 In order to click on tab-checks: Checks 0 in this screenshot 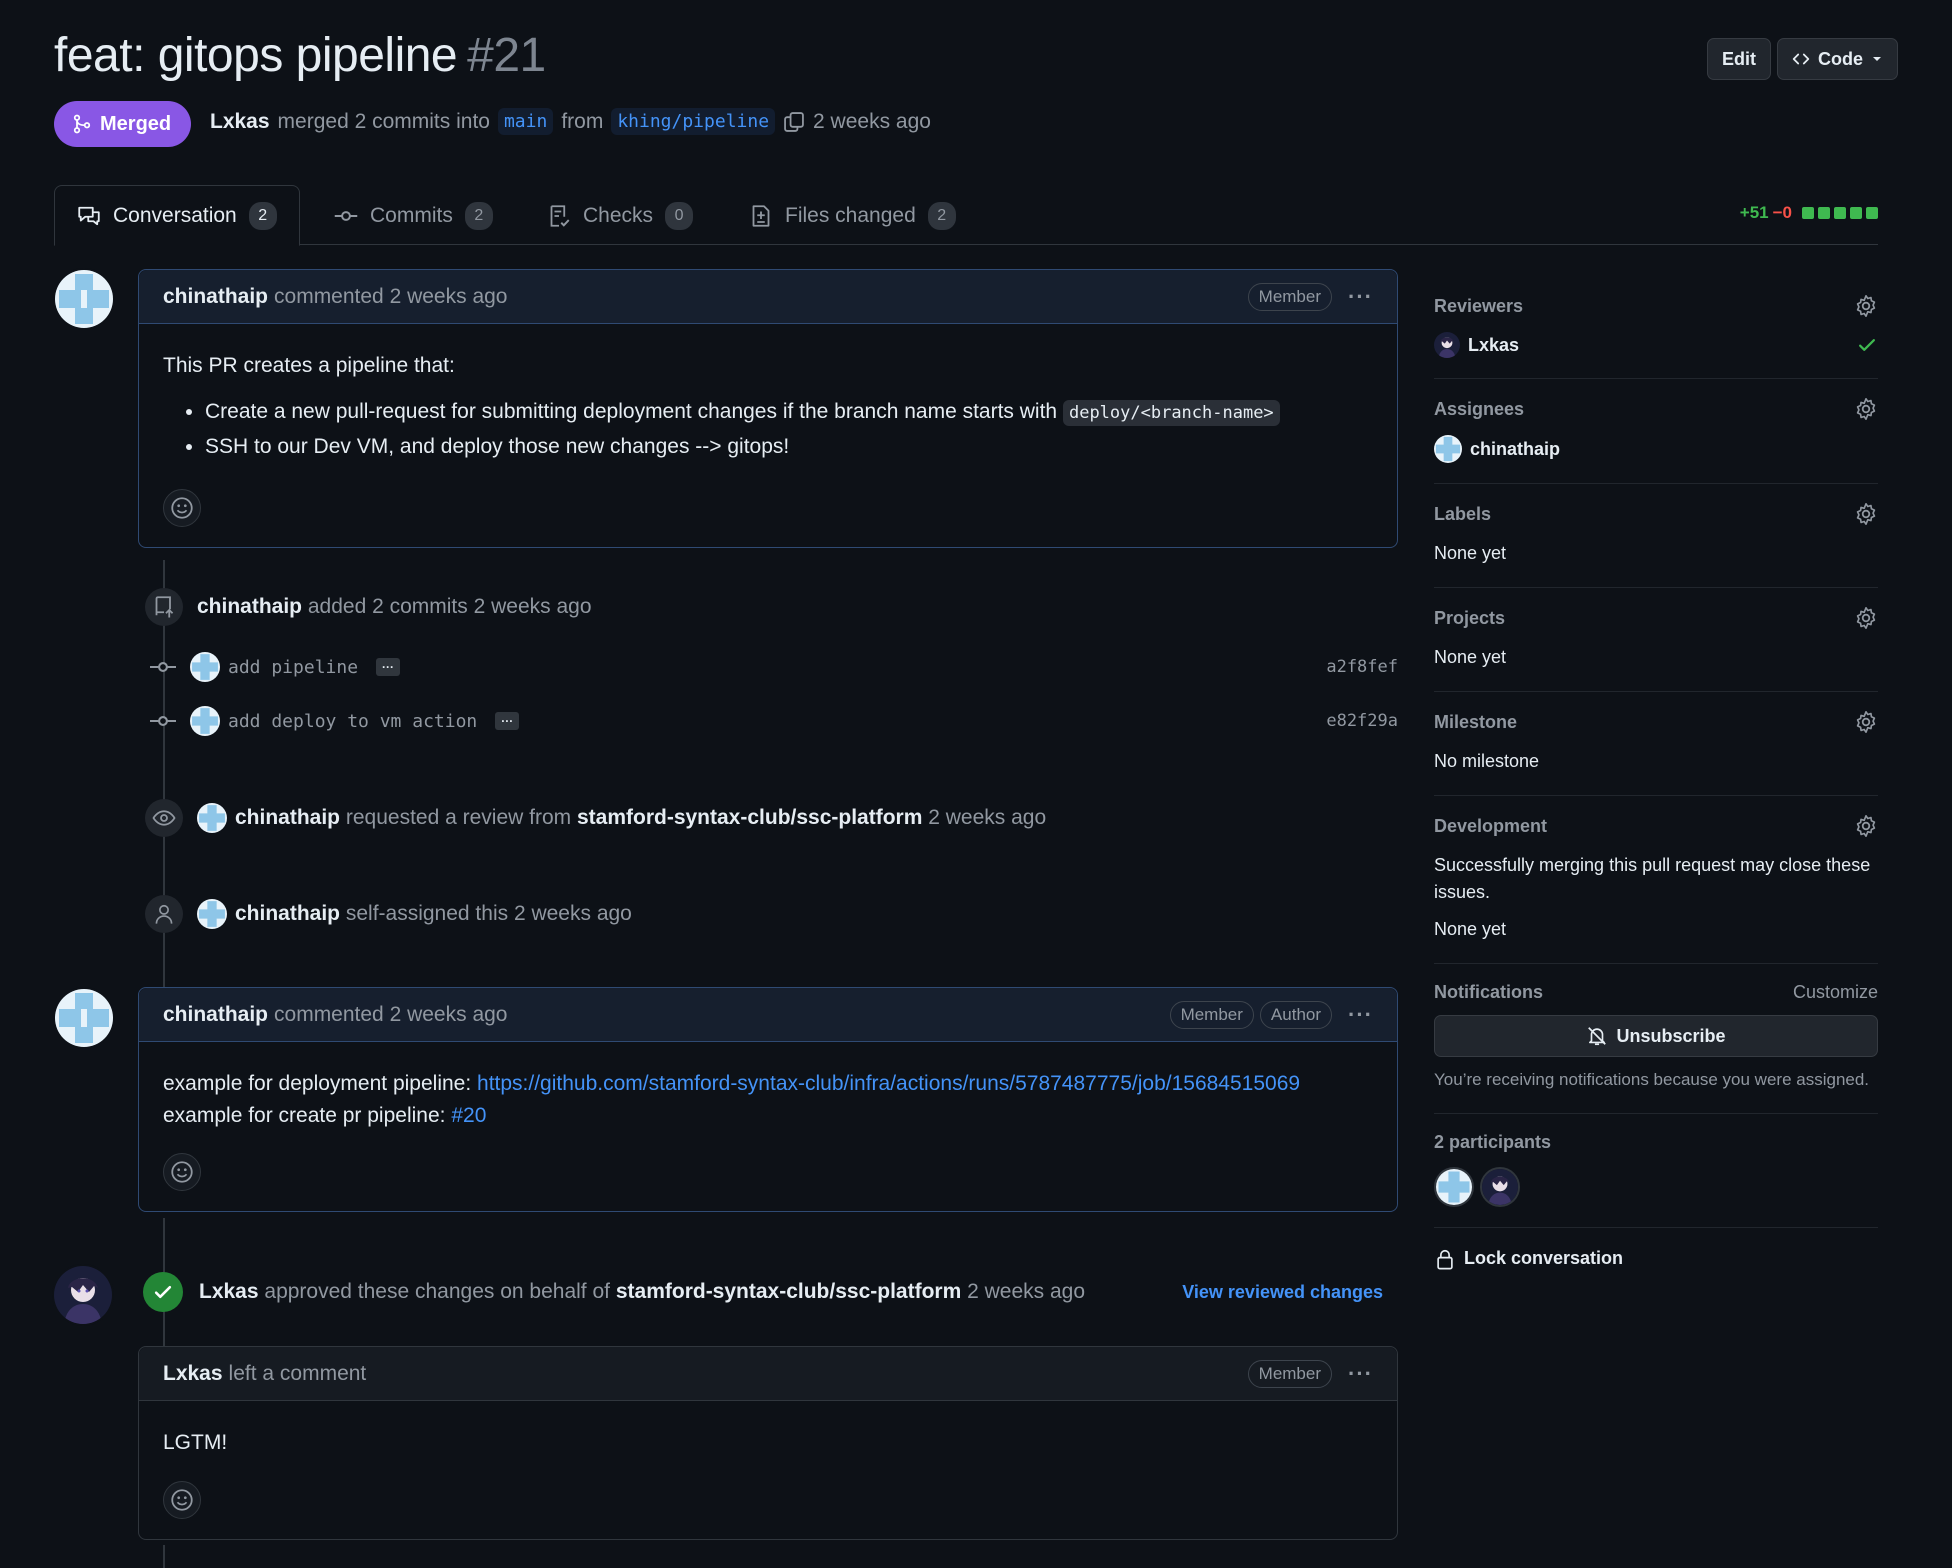, I will do `click(620, 215)`.